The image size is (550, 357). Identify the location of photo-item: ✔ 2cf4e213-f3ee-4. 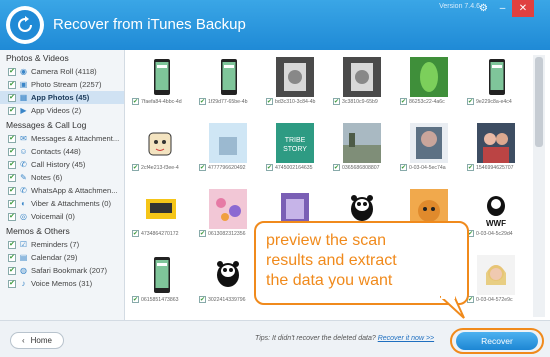
(158, 150).